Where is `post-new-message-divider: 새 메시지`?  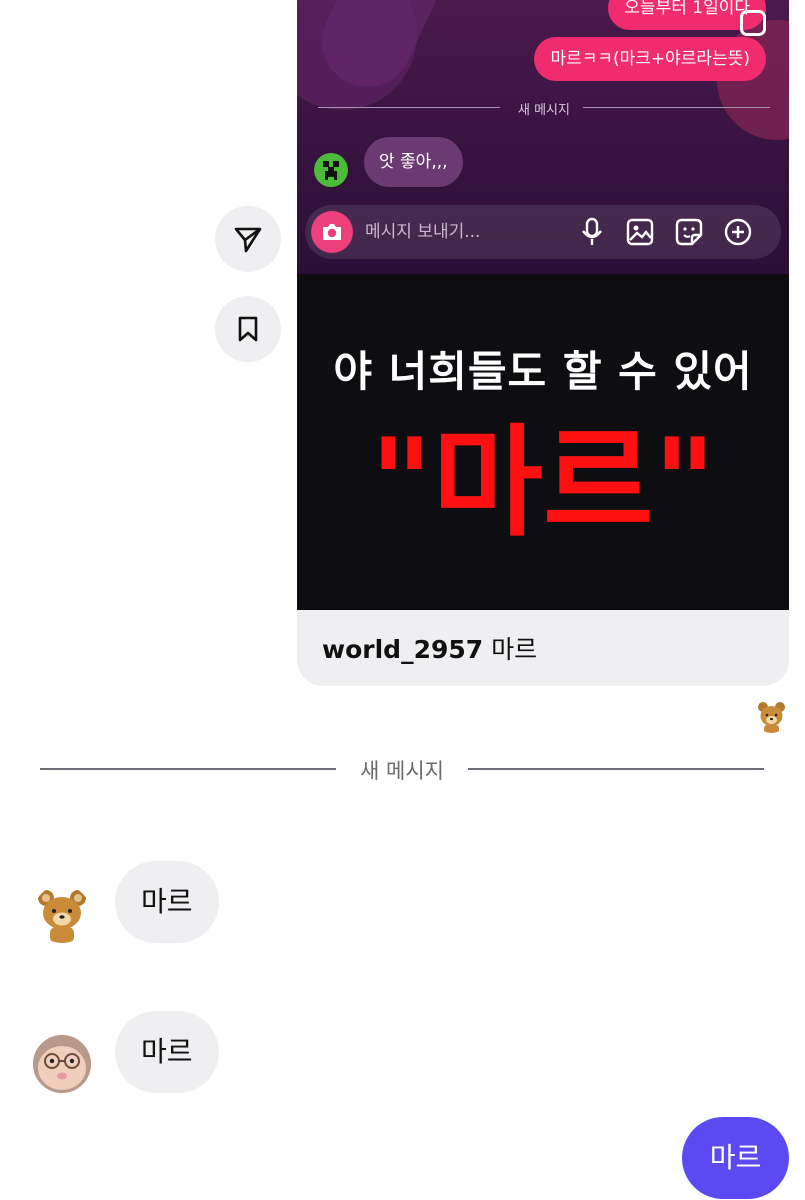 post-new-message-divider: 새 메시지 is located at coordinates (544, 109).